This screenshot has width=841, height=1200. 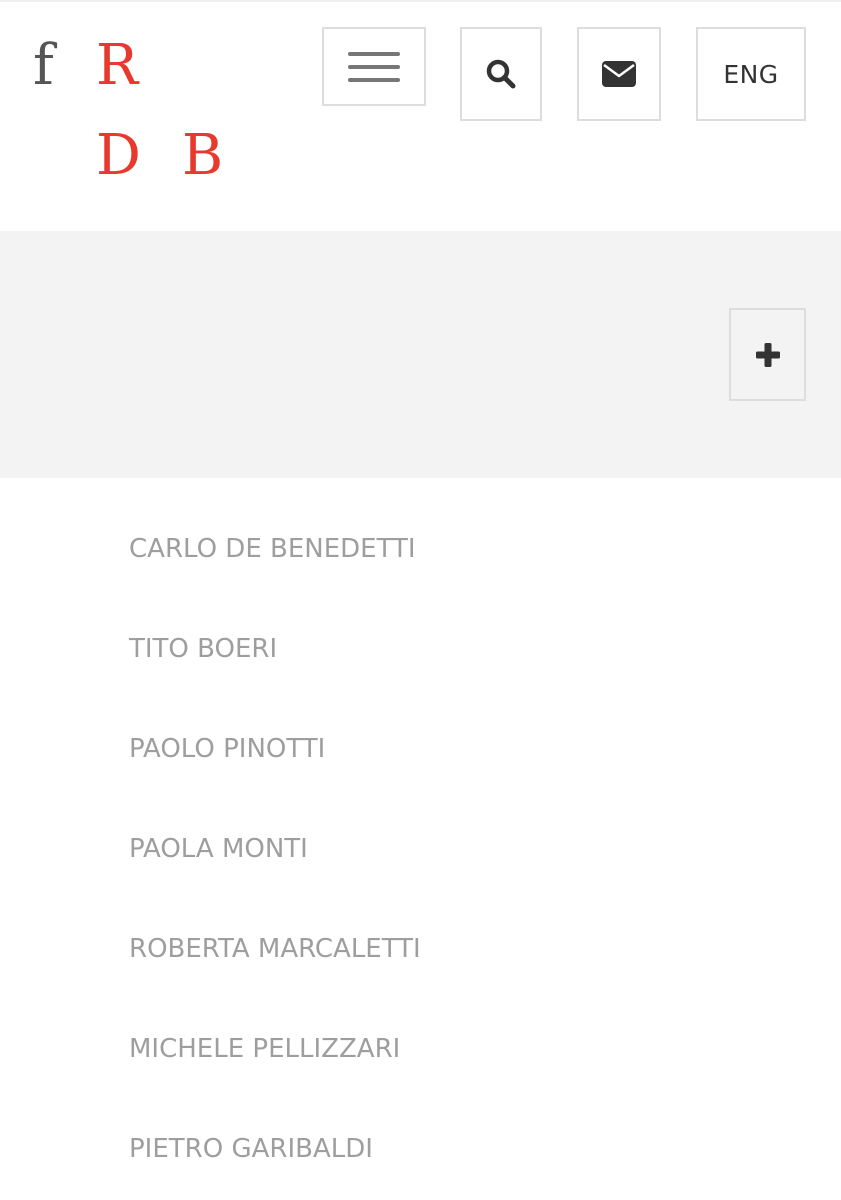 I want to click on mail-icon, so click(x=619, y=74).